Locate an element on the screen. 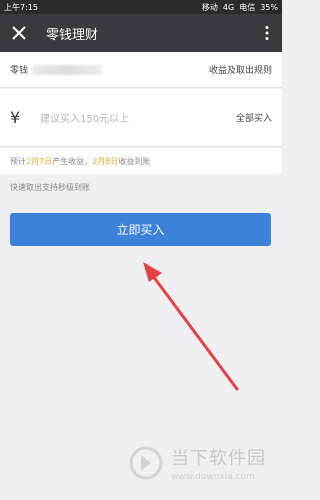  amount-input: 建议买入150元以上 is located at coordinates (84, 117).